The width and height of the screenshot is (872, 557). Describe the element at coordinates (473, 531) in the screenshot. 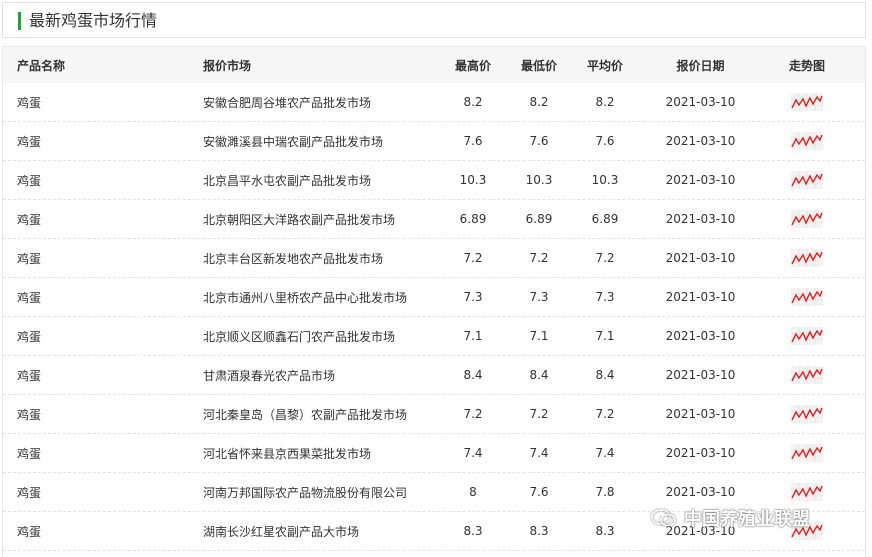

I see `cell-max-price: 8.3` at that location.